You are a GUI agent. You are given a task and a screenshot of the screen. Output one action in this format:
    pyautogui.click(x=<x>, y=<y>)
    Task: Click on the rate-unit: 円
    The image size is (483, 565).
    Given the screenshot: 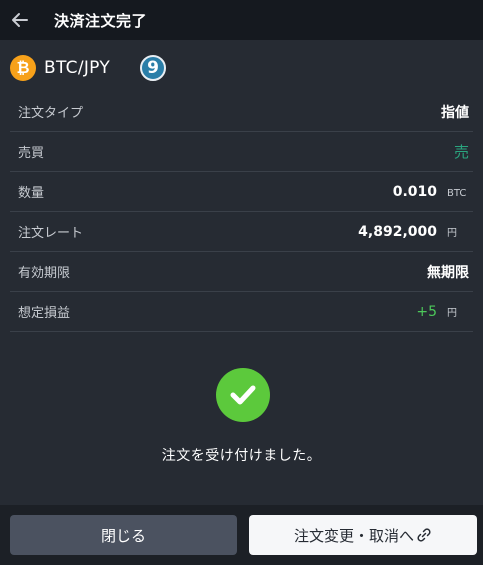 What is the action you would take?
    pyautogui.click(x=452, y=233)
    